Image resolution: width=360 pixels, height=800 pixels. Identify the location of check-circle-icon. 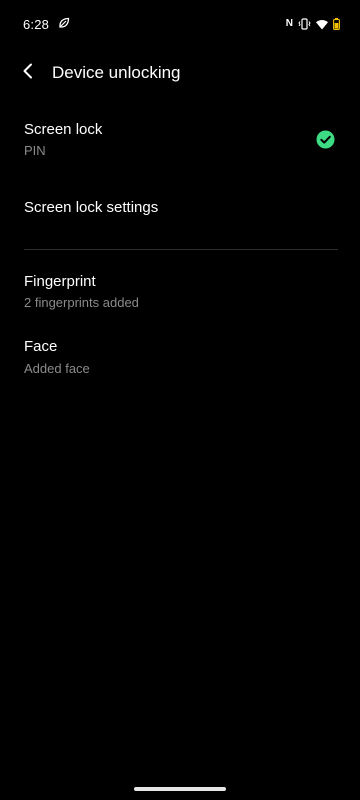
(325, 139).